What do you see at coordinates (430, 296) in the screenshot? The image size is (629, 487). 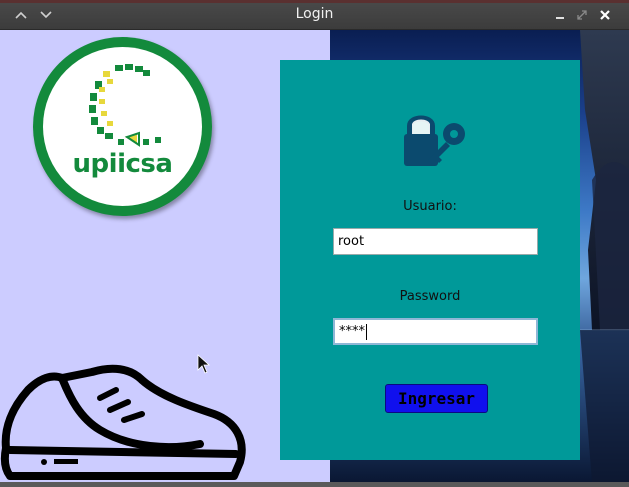 I see `password-label: Password` at bounding box center [430, 296].